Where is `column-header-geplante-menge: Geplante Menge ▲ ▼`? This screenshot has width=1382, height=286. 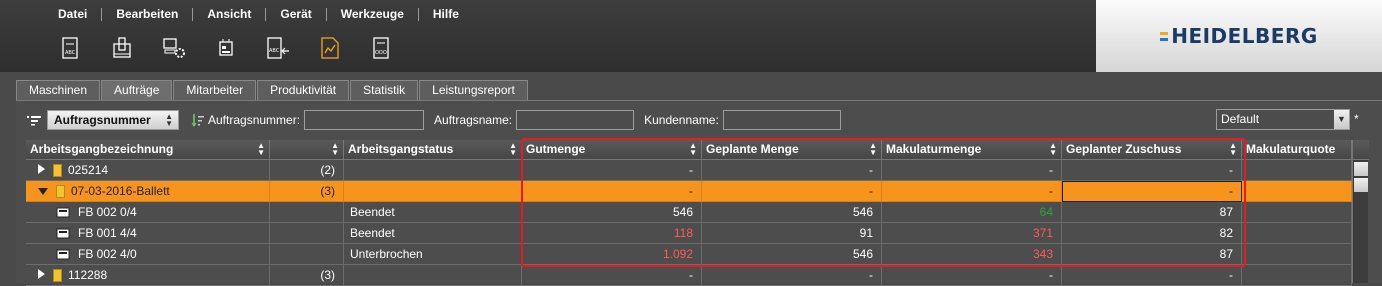
column-header-geplante-menge: Geplante Menge ▲ ▼ is located at coordinates (792, 150).